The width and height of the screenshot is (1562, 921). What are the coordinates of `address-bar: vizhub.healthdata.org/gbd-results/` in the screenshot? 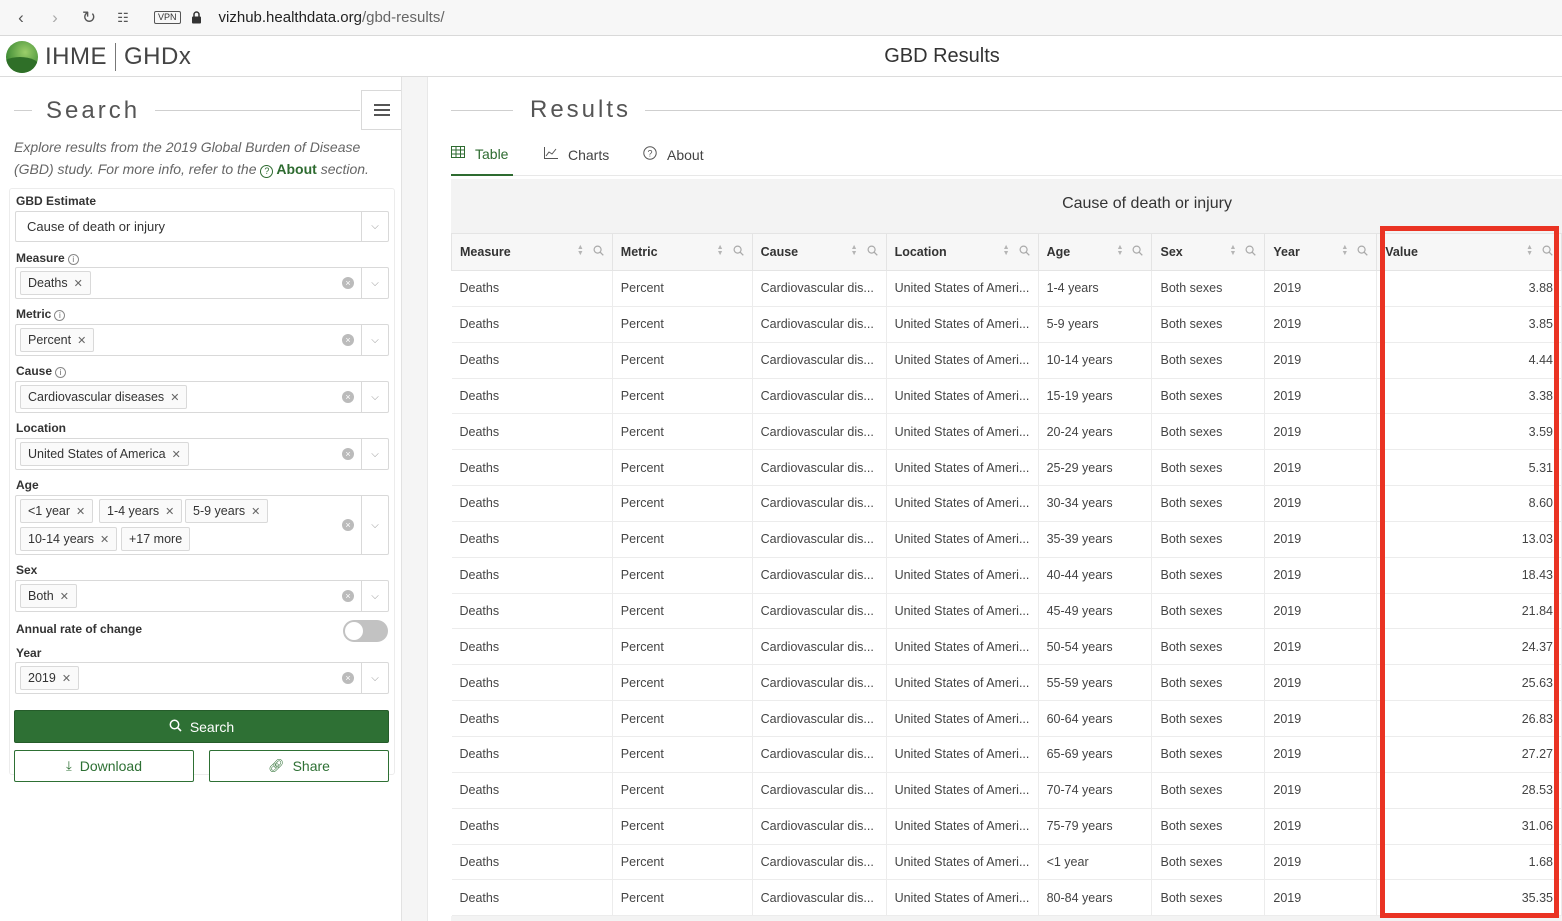 It's located at (332, 17).